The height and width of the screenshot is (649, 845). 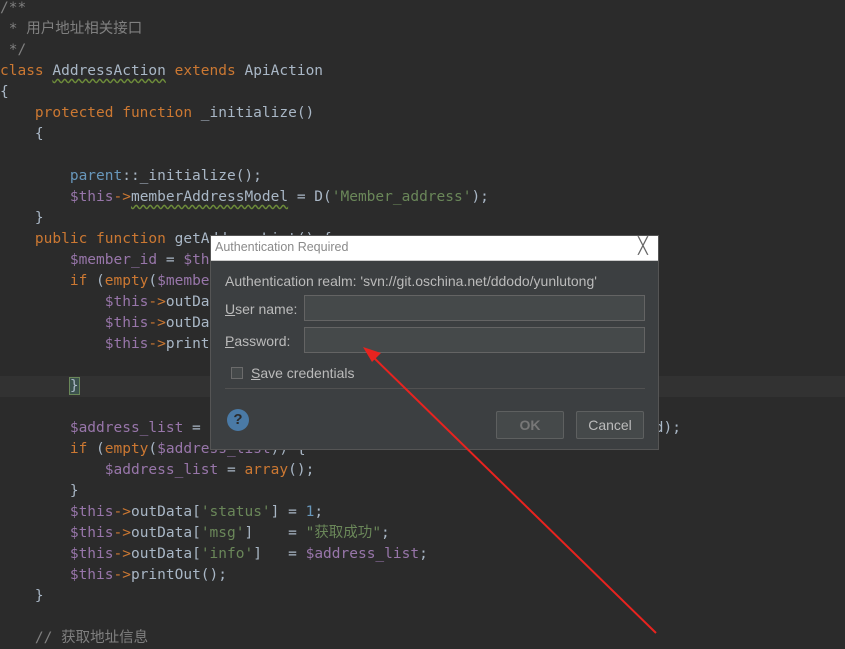 I want to click on annotation-arrow-line, so click(x=513, y=493).